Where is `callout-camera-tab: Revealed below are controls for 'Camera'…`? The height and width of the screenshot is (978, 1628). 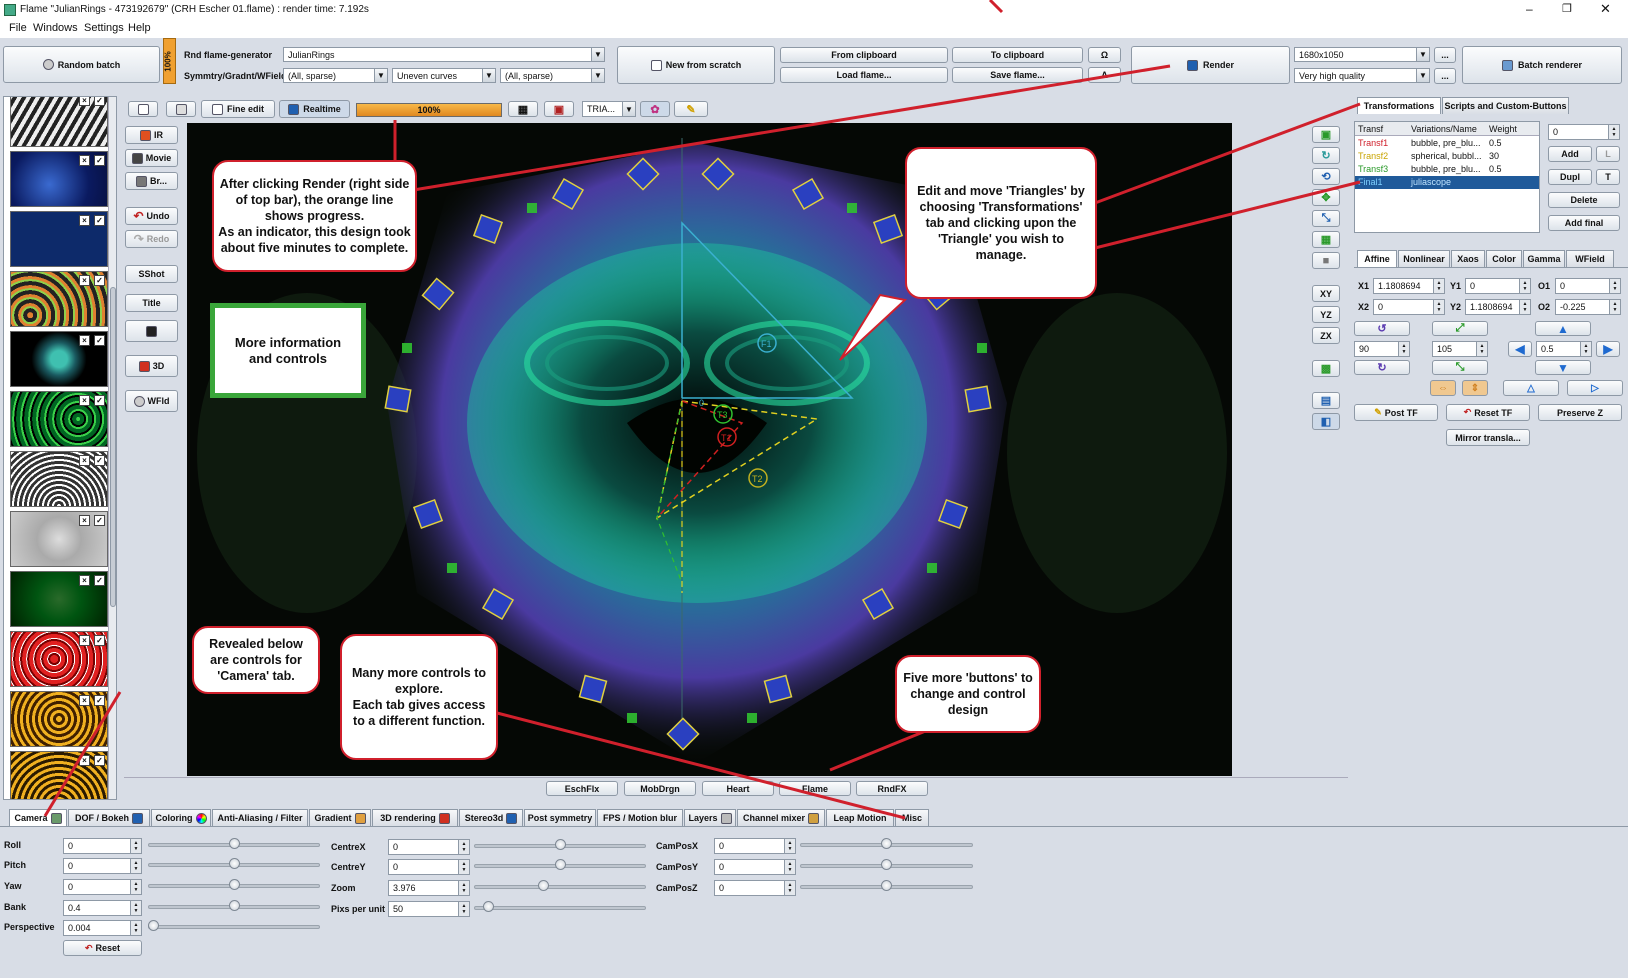 callout-camera-tab: Revealed below are controls for 'Camera'… is located at coordinates (256, 660).